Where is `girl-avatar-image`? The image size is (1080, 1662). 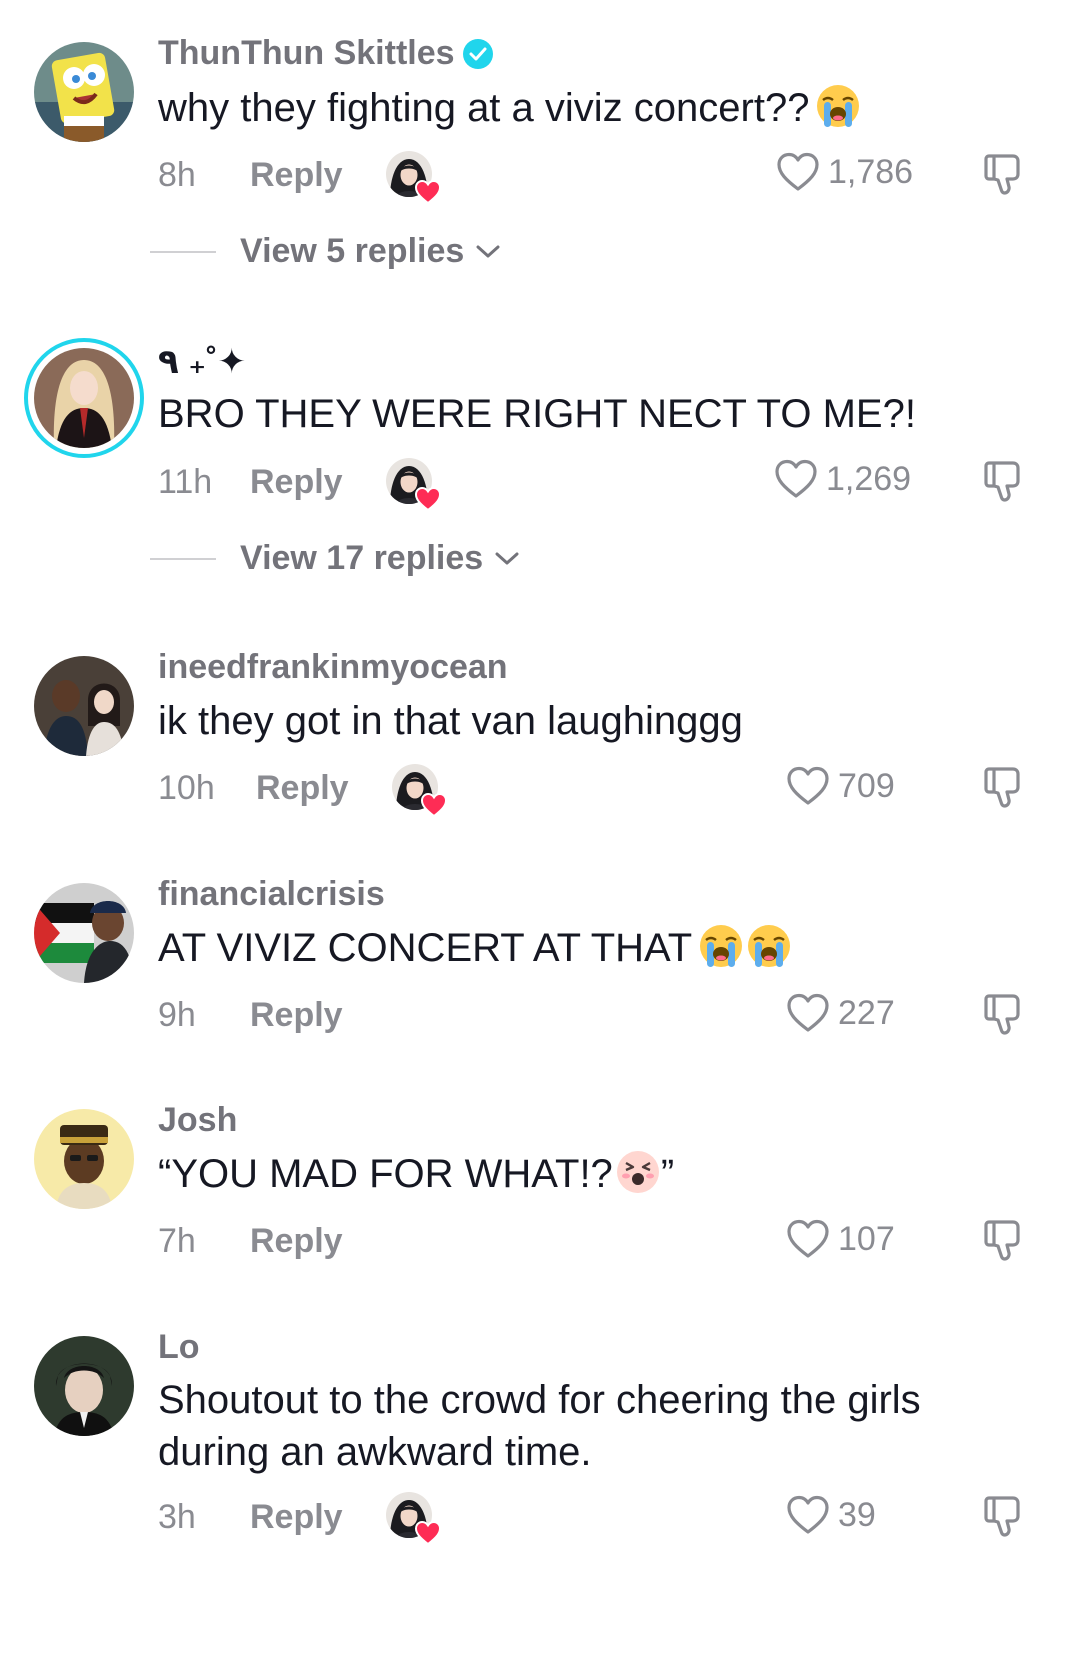 girl-avatar-image is located at coordinates (84, 398).